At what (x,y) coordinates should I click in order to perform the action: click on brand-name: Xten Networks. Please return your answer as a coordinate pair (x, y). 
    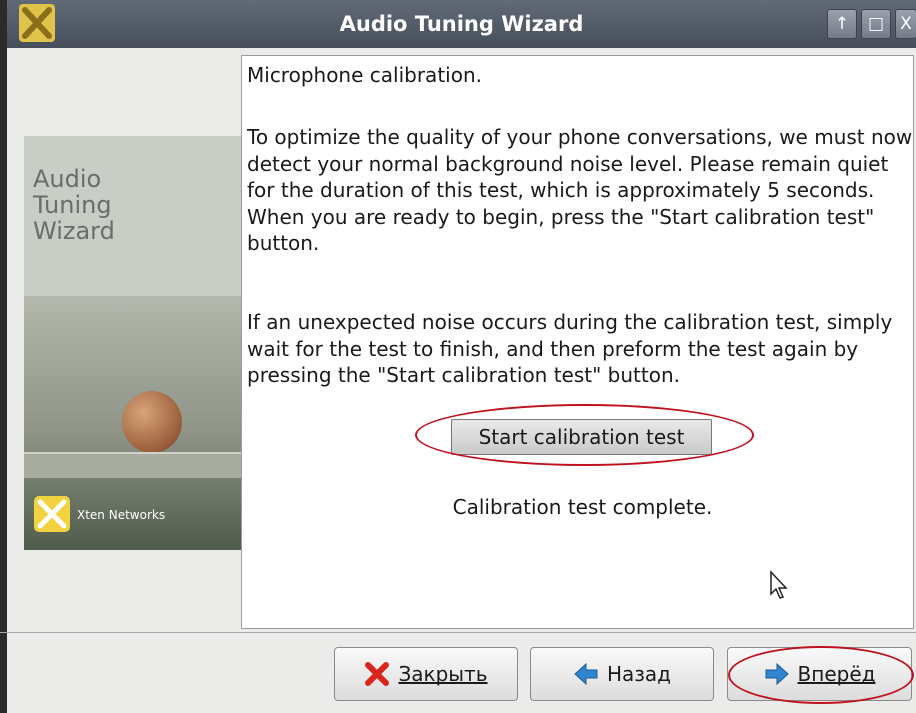
    Looking at the image, I should click on (121, 515).